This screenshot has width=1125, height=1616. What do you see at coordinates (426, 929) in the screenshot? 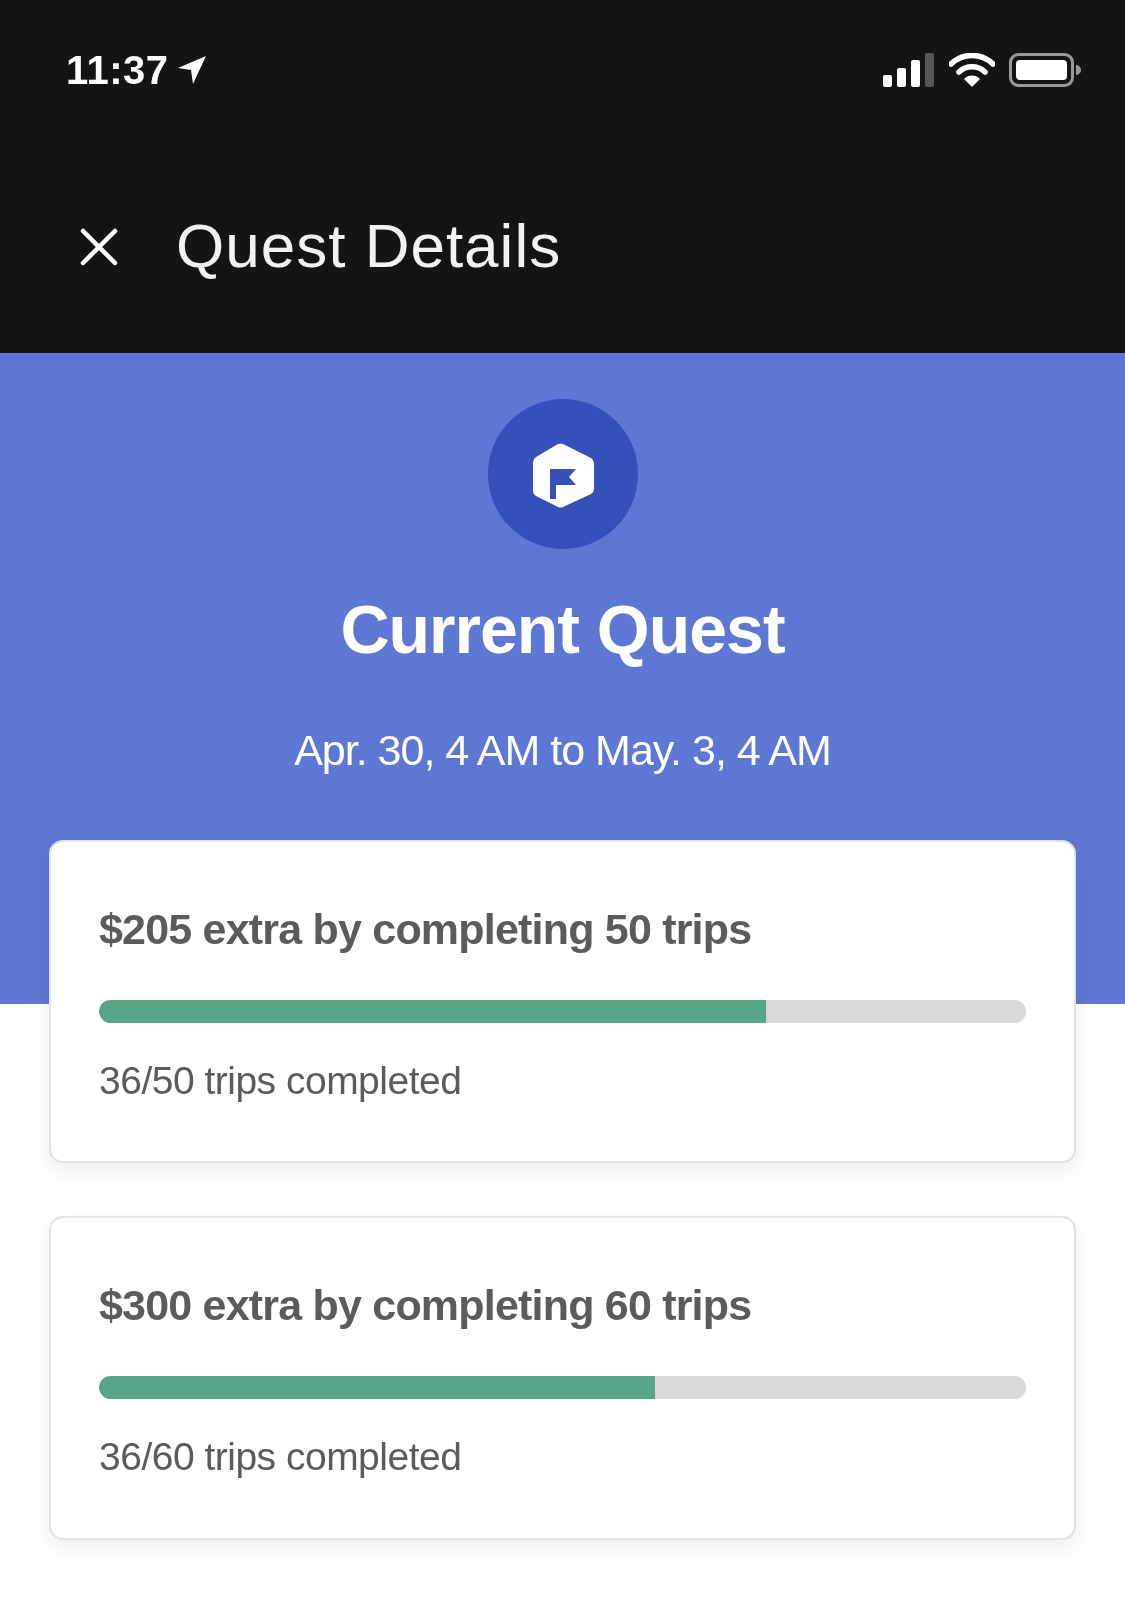
I see `quest-goal: $205 extra by completing 50 trips` at bounding box center [426, 929].